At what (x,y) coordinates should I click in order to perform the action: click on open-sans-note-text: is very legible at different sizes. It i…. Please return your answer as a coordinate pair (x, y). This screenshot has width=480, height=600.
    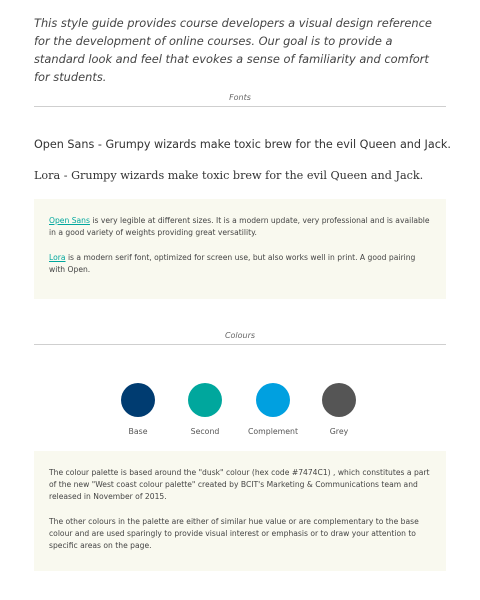
    Looking at the image, I should click on (239, 226).